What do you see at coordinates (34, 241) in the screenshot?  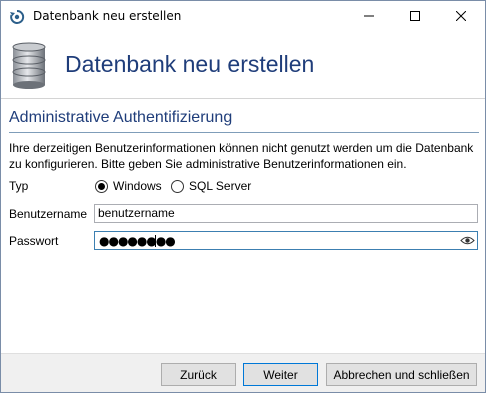 I see `password-label: Passwort` at bounding box center [34, 241].